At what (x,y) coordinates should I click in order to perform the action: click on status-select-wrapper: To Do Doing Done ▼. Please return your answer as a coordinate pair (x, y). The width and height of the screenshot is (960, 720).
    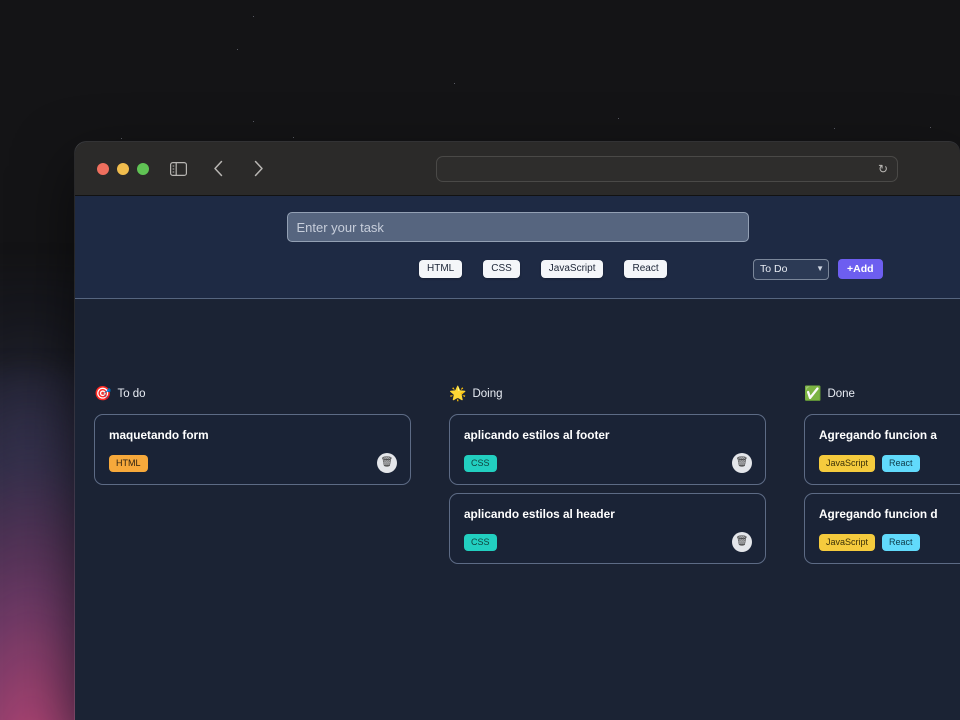
    Looking at the image, I should click on (791, 269).